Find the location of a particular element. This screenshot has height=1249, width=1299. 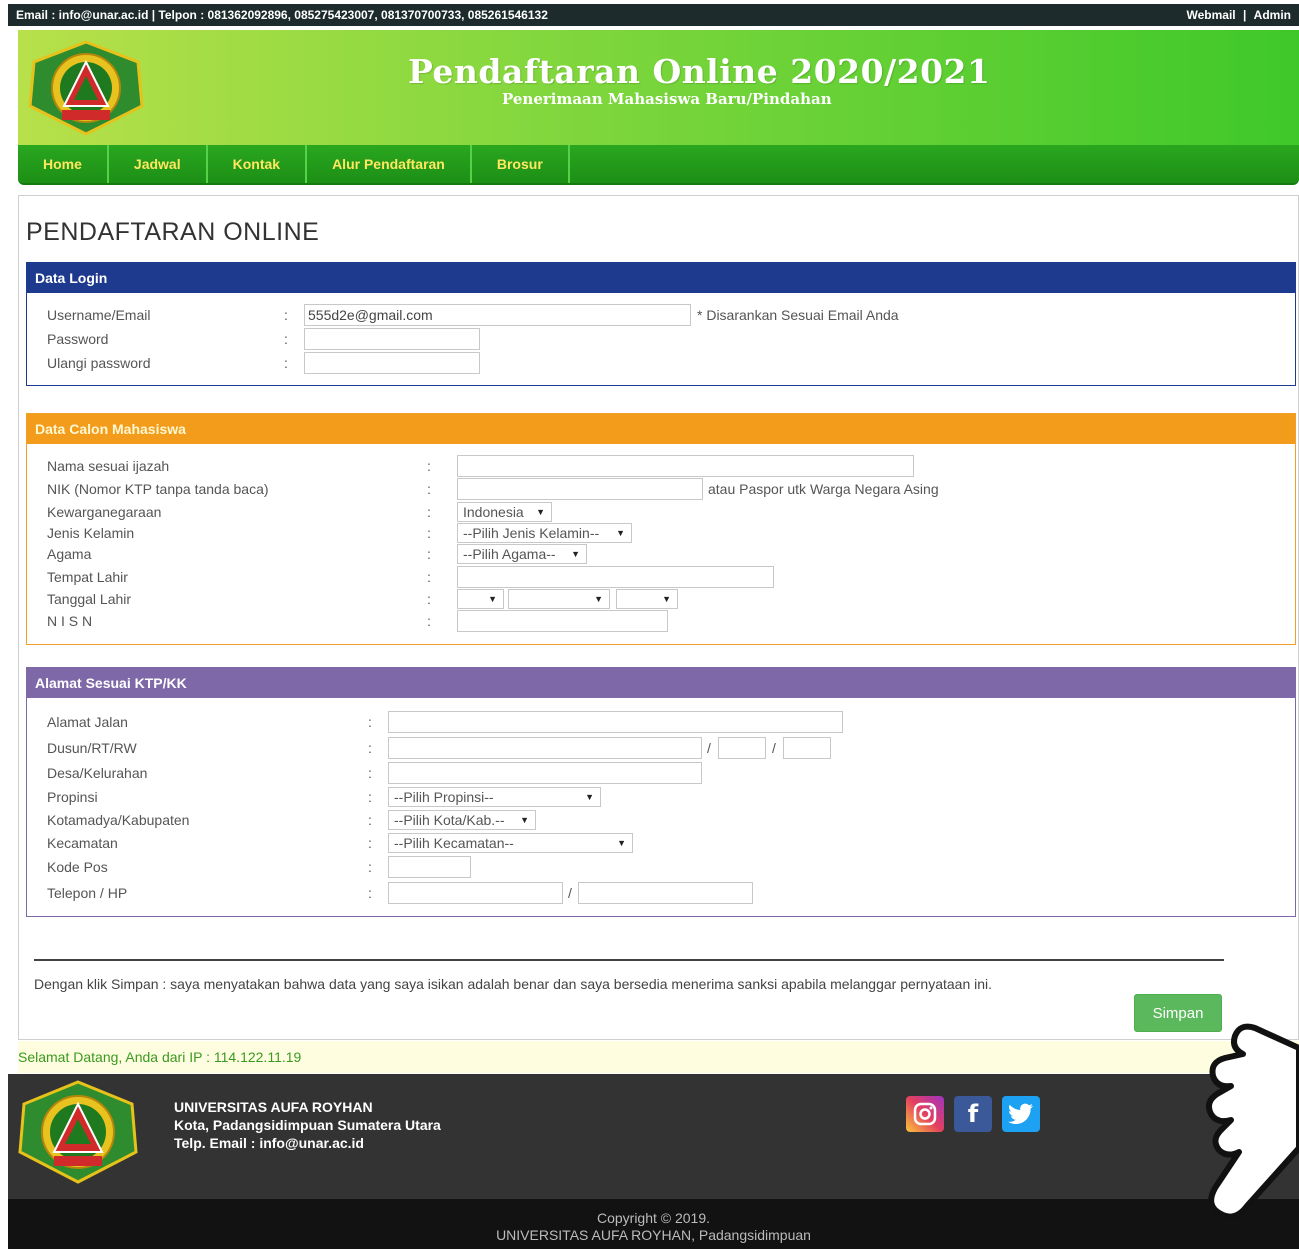

form-divider is located at coordinates (629, 960).